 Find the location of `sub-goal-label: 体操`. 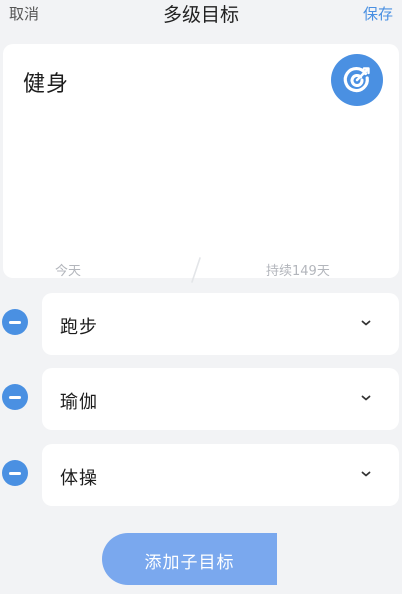

sub-goal-label: 体操 is located at coordinates (79, 478).